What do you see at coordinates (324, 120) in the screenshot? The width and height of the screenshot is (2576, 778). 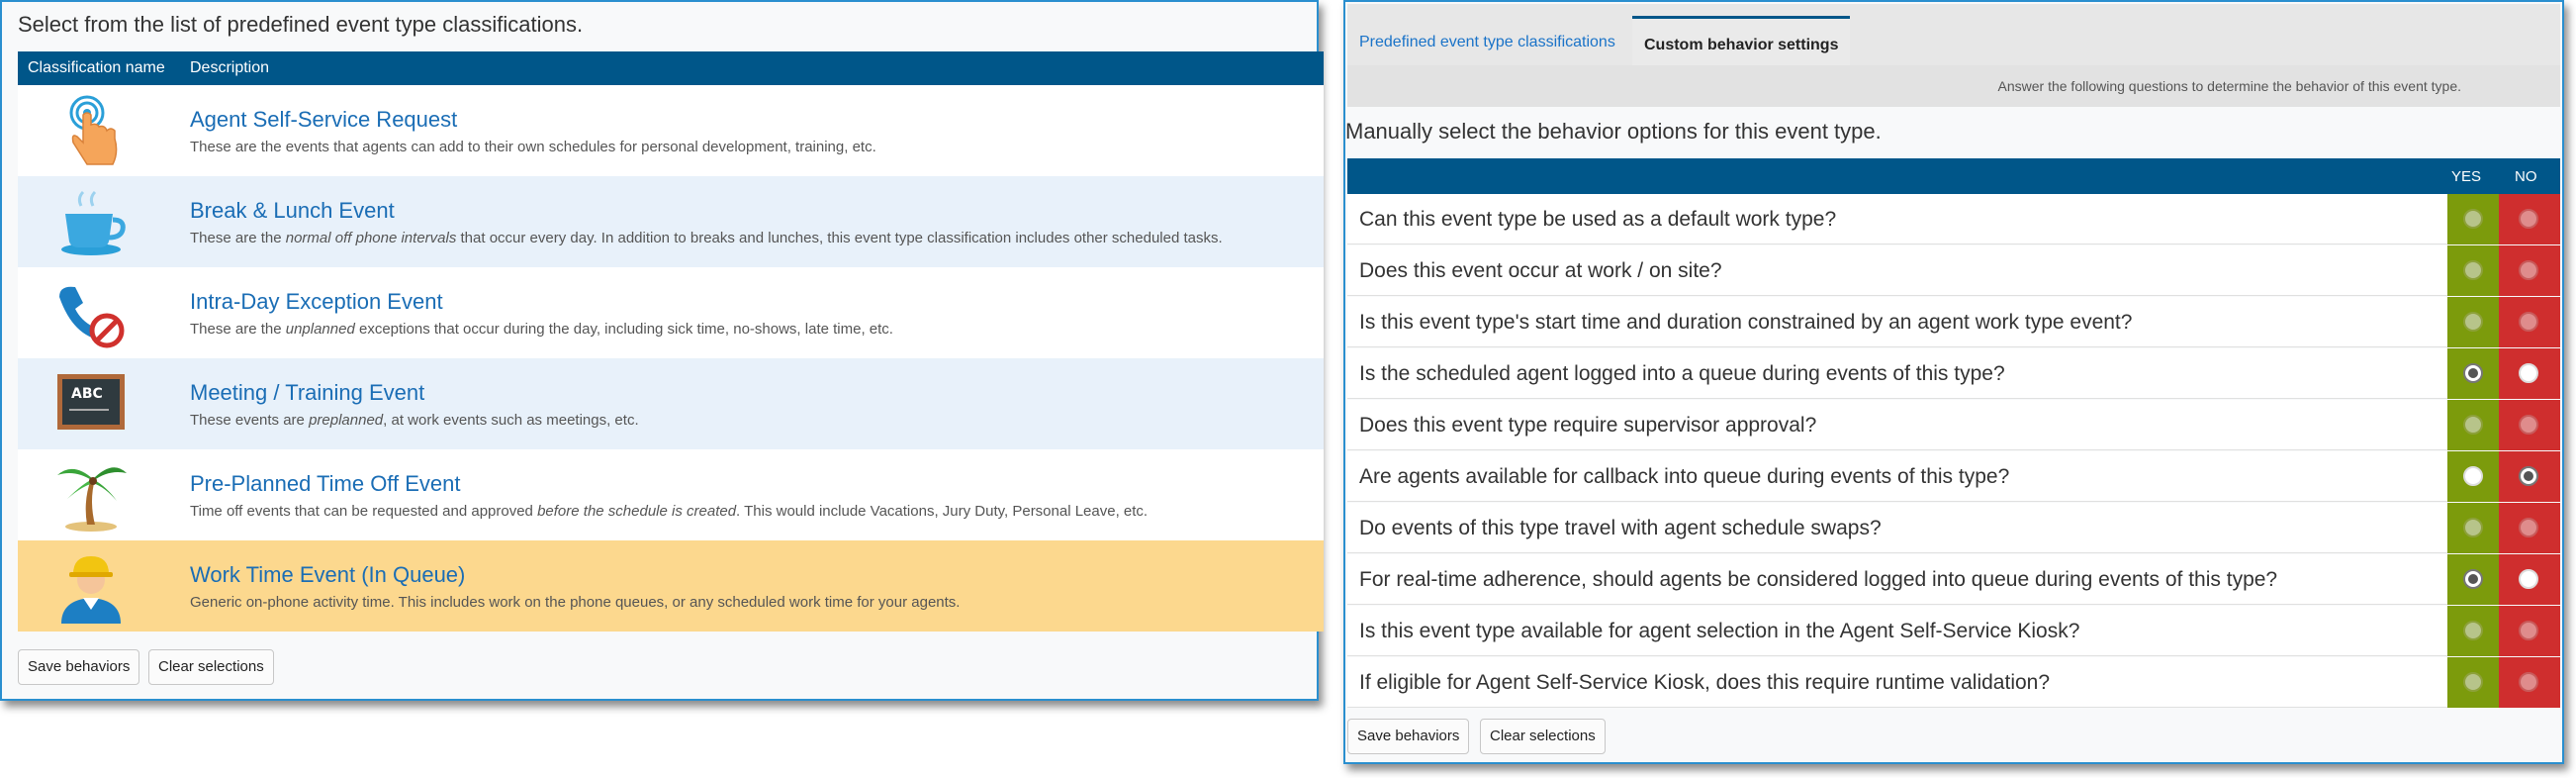 I see `classification-name: Agent Self-Service Request` at bounding box center [324, 120].